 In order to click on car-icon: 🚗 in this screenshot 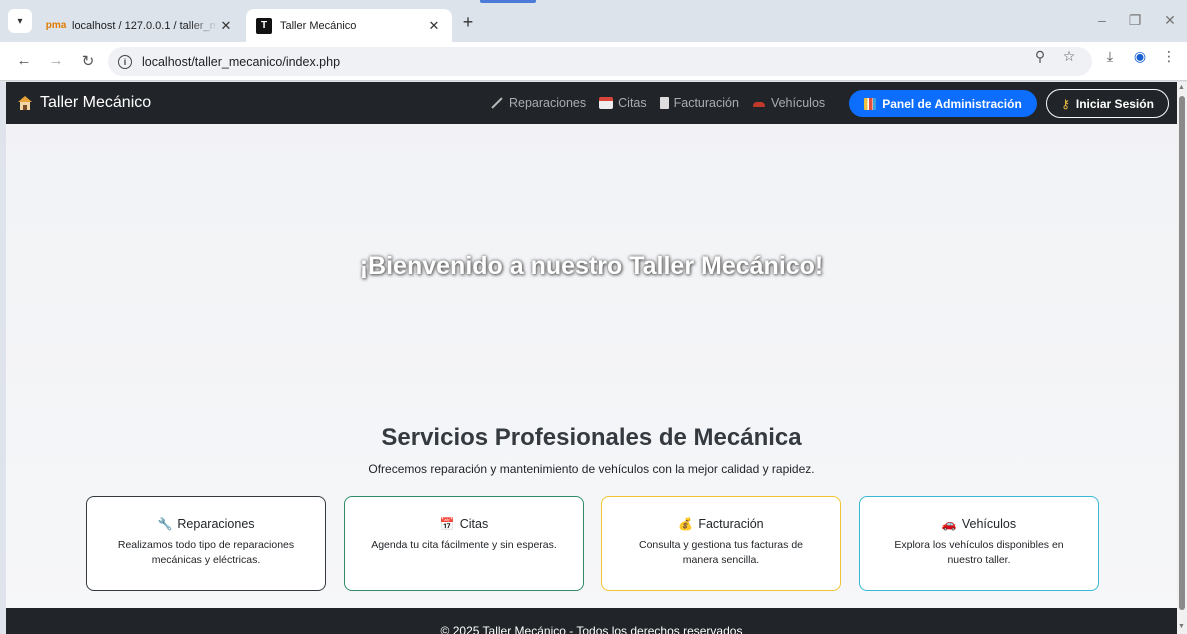, I will do `click(949, 524)`.